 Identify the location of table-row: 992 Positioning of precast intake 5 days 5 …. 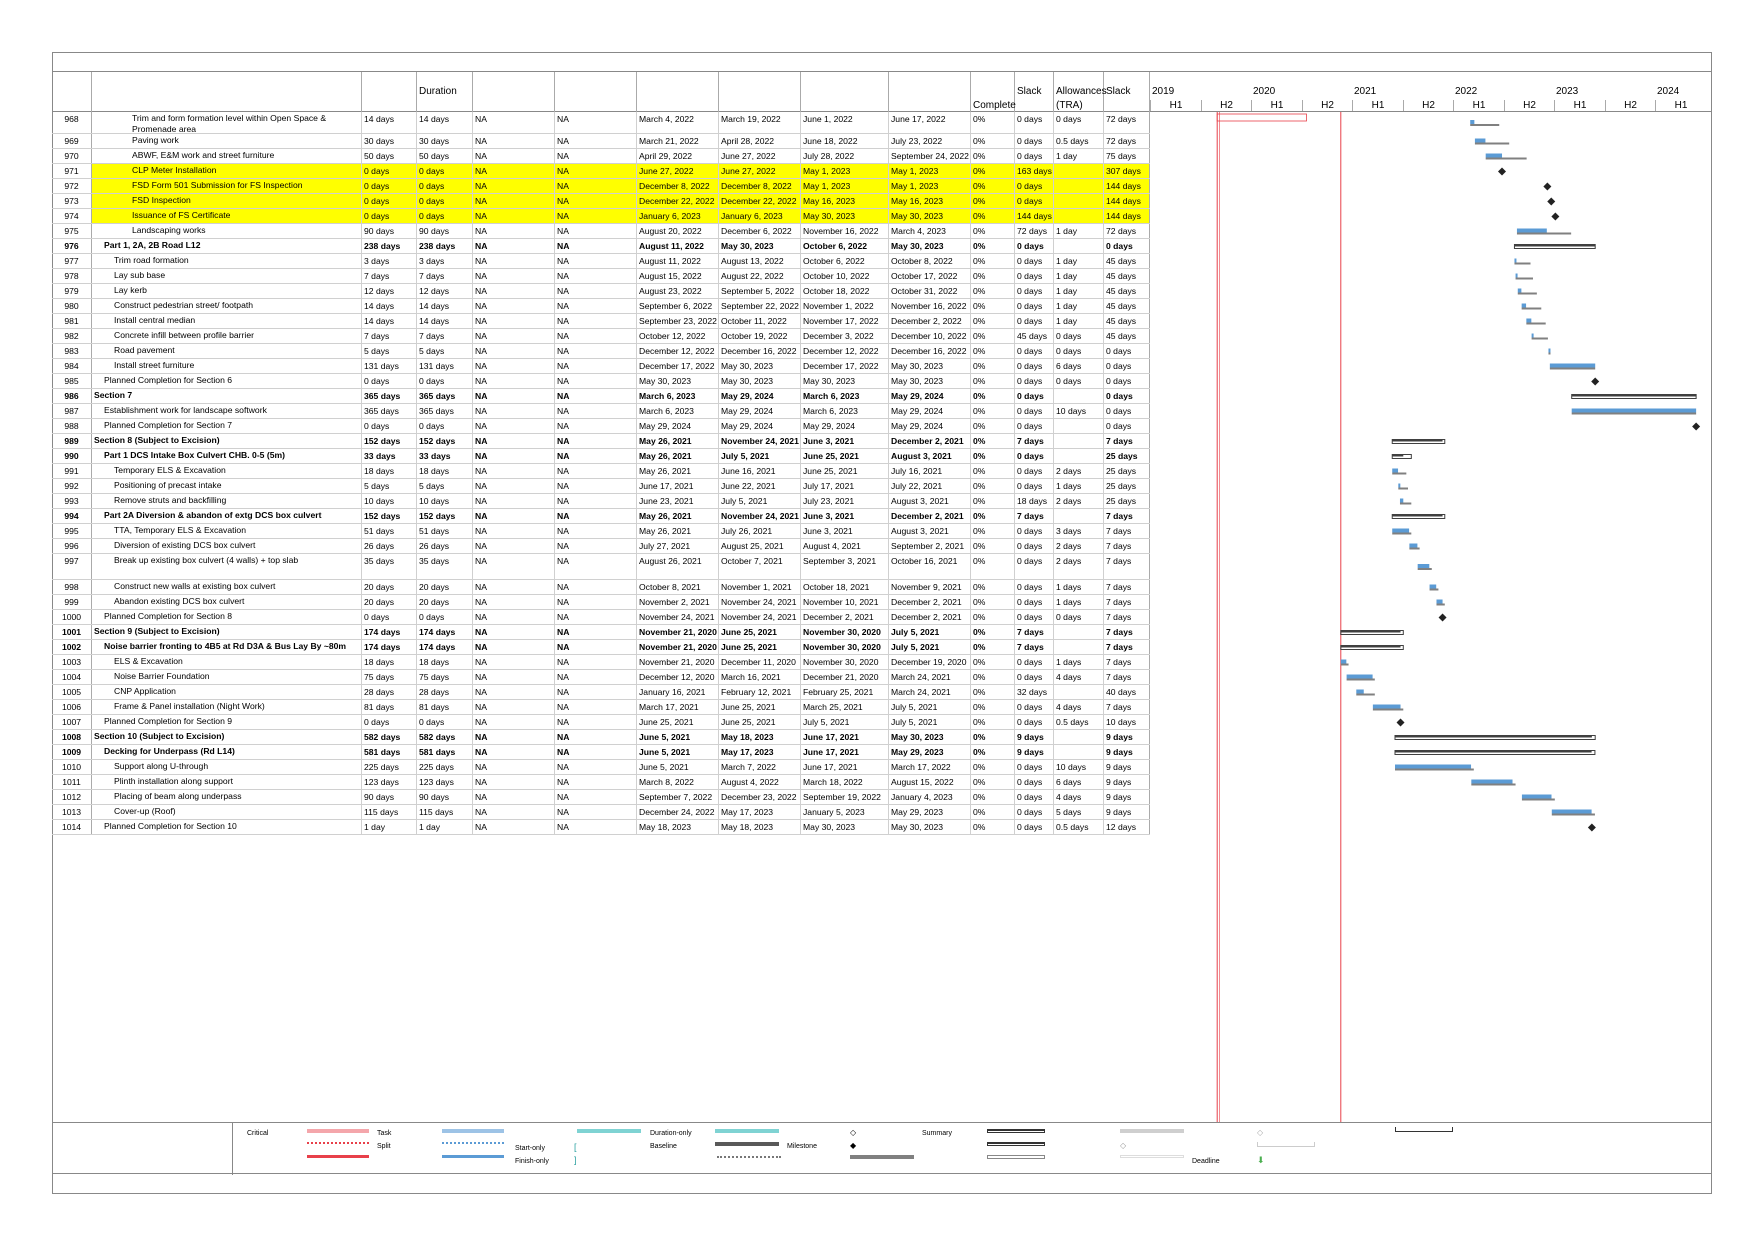
(601, 486).